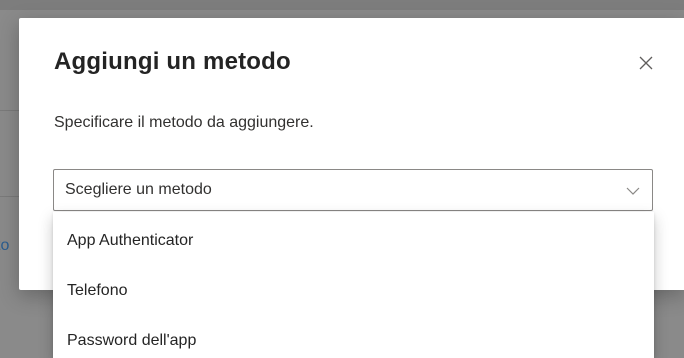 The height and width of the screenshot is (358, 684). What do you see at coordinates (172, 61) in the screenshot?
I see `dialog-title: Aggiungi un metodo` at bounding box center [172, 61].